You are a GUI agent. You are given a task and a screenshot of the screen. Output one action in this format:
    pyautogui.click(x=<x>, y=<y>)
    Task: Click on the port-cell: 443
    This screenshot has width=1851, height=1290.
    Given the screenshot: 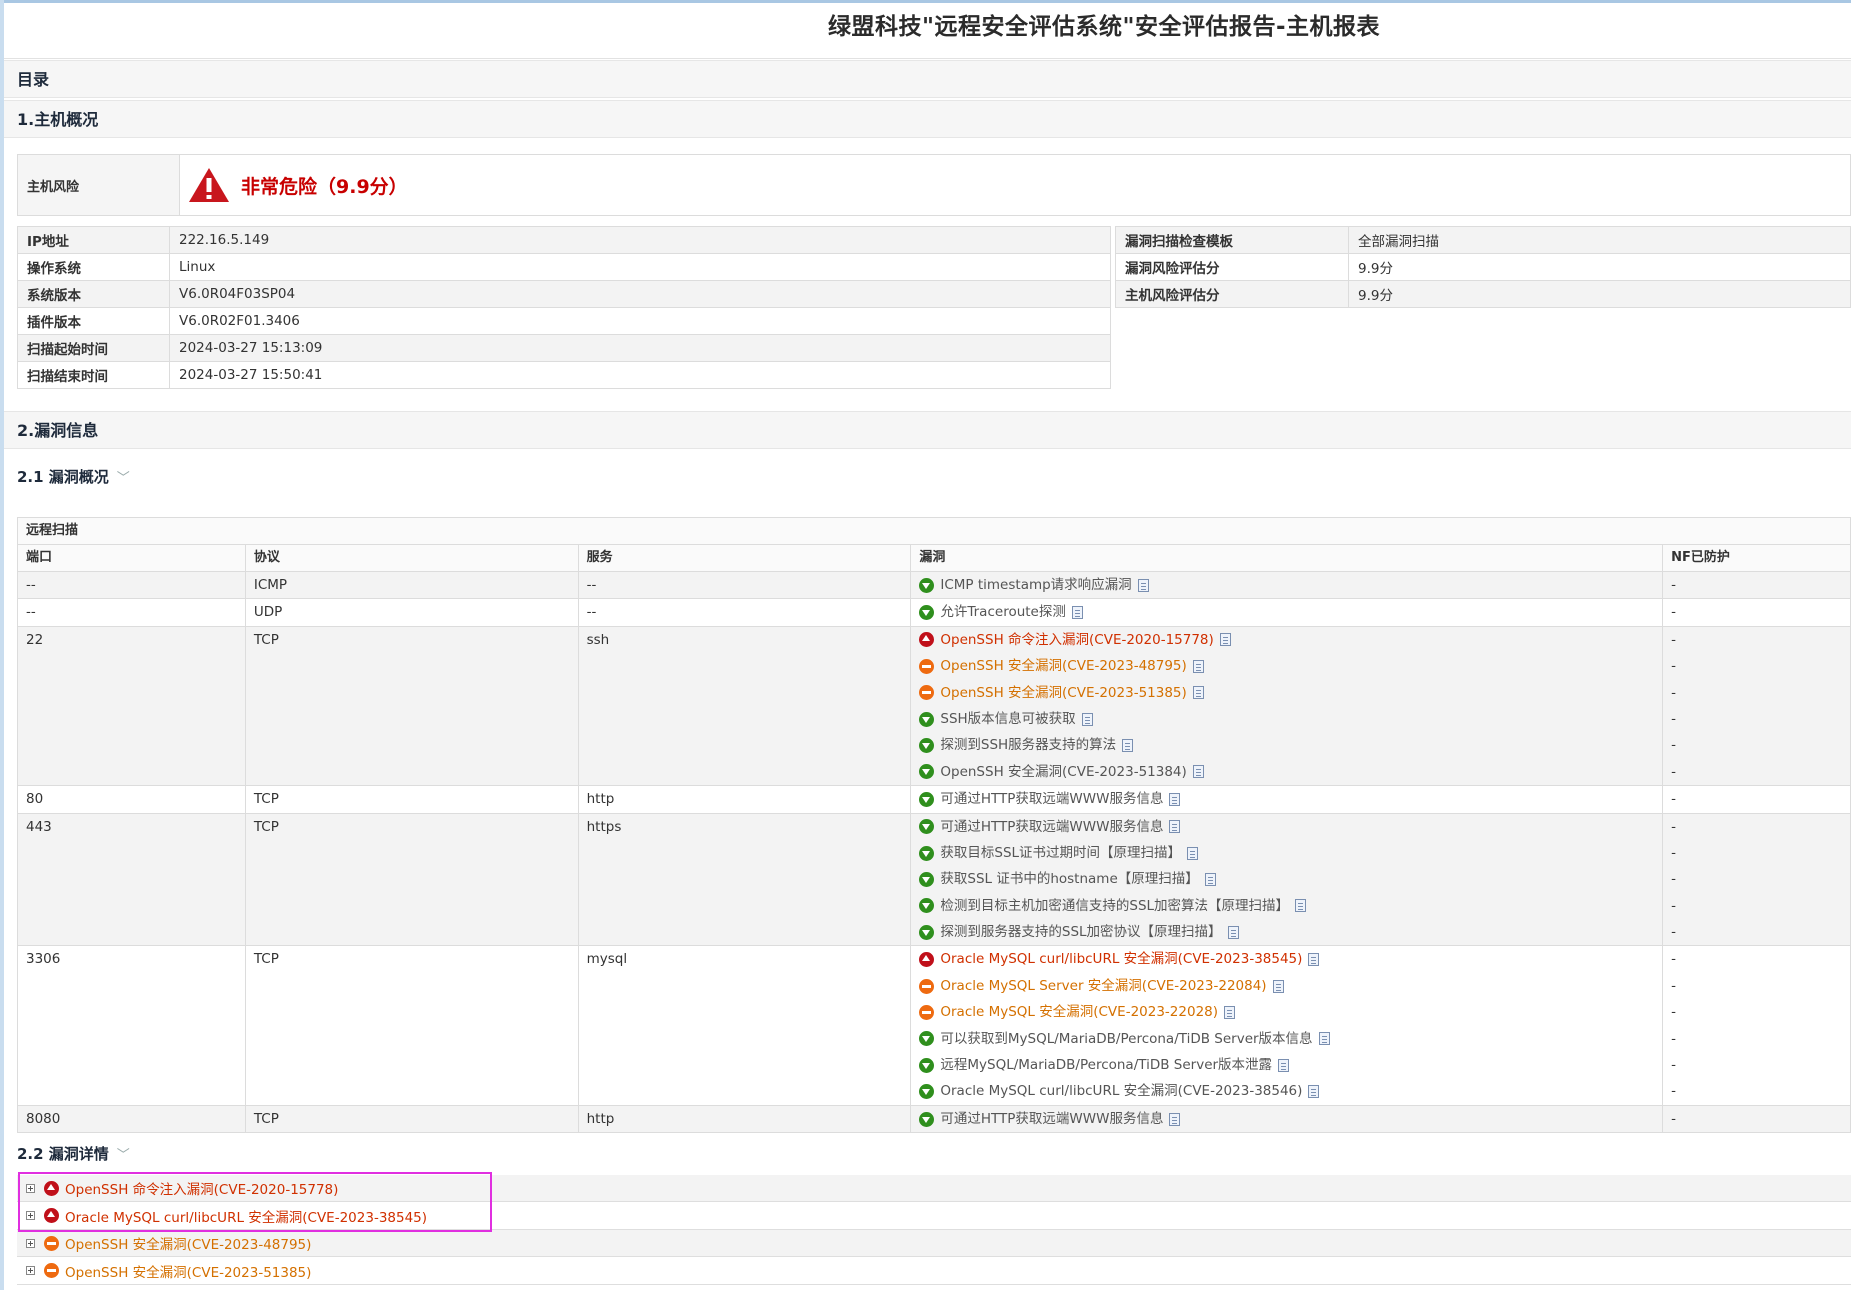 What is the action you would take?
    pyautogui.click(x=131, y=879)
    